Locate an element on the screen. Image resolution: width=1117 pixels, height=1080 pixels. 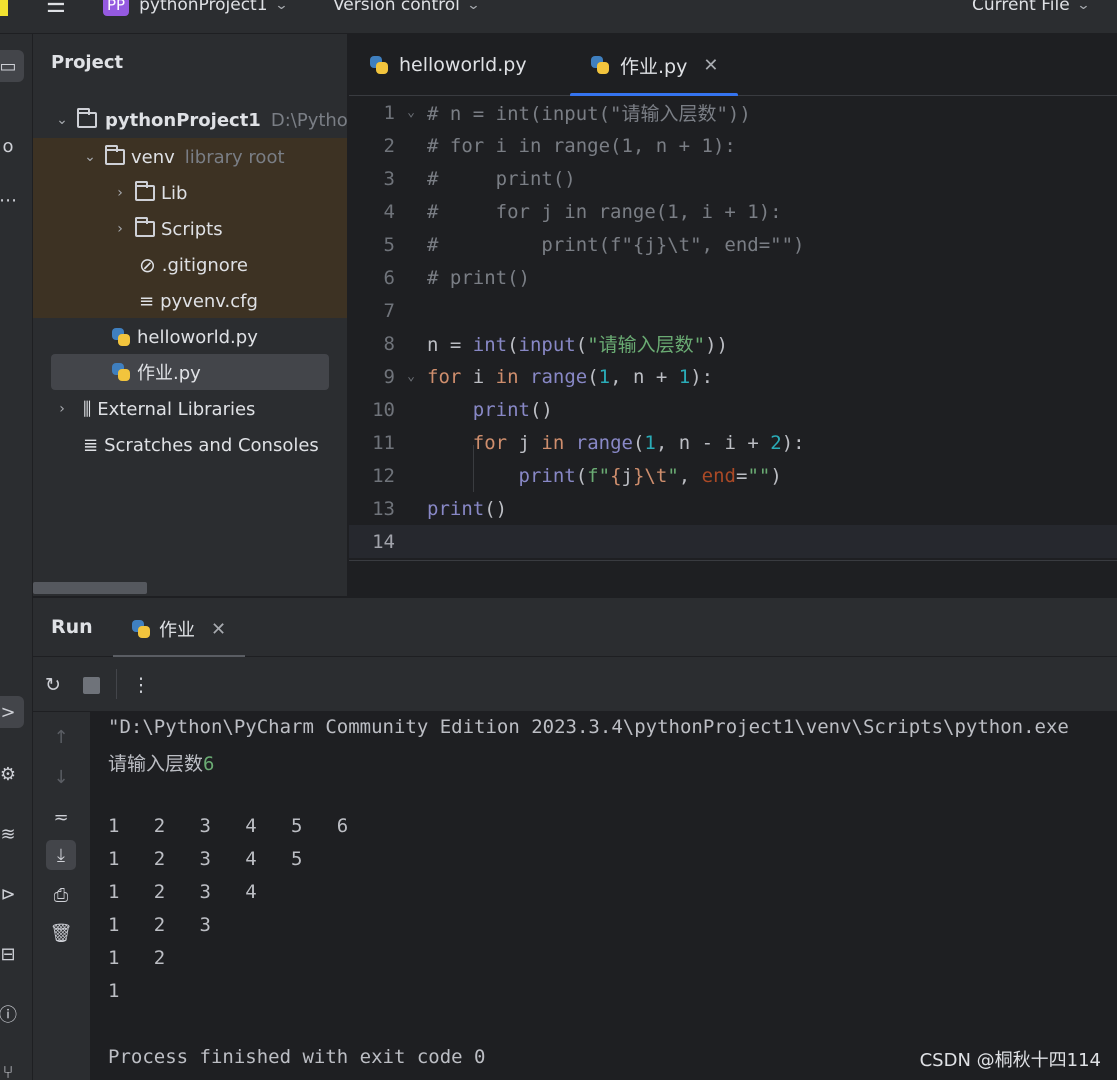
code-text: n = int(input("请输入层数")) is located at coordinates (577, 345).